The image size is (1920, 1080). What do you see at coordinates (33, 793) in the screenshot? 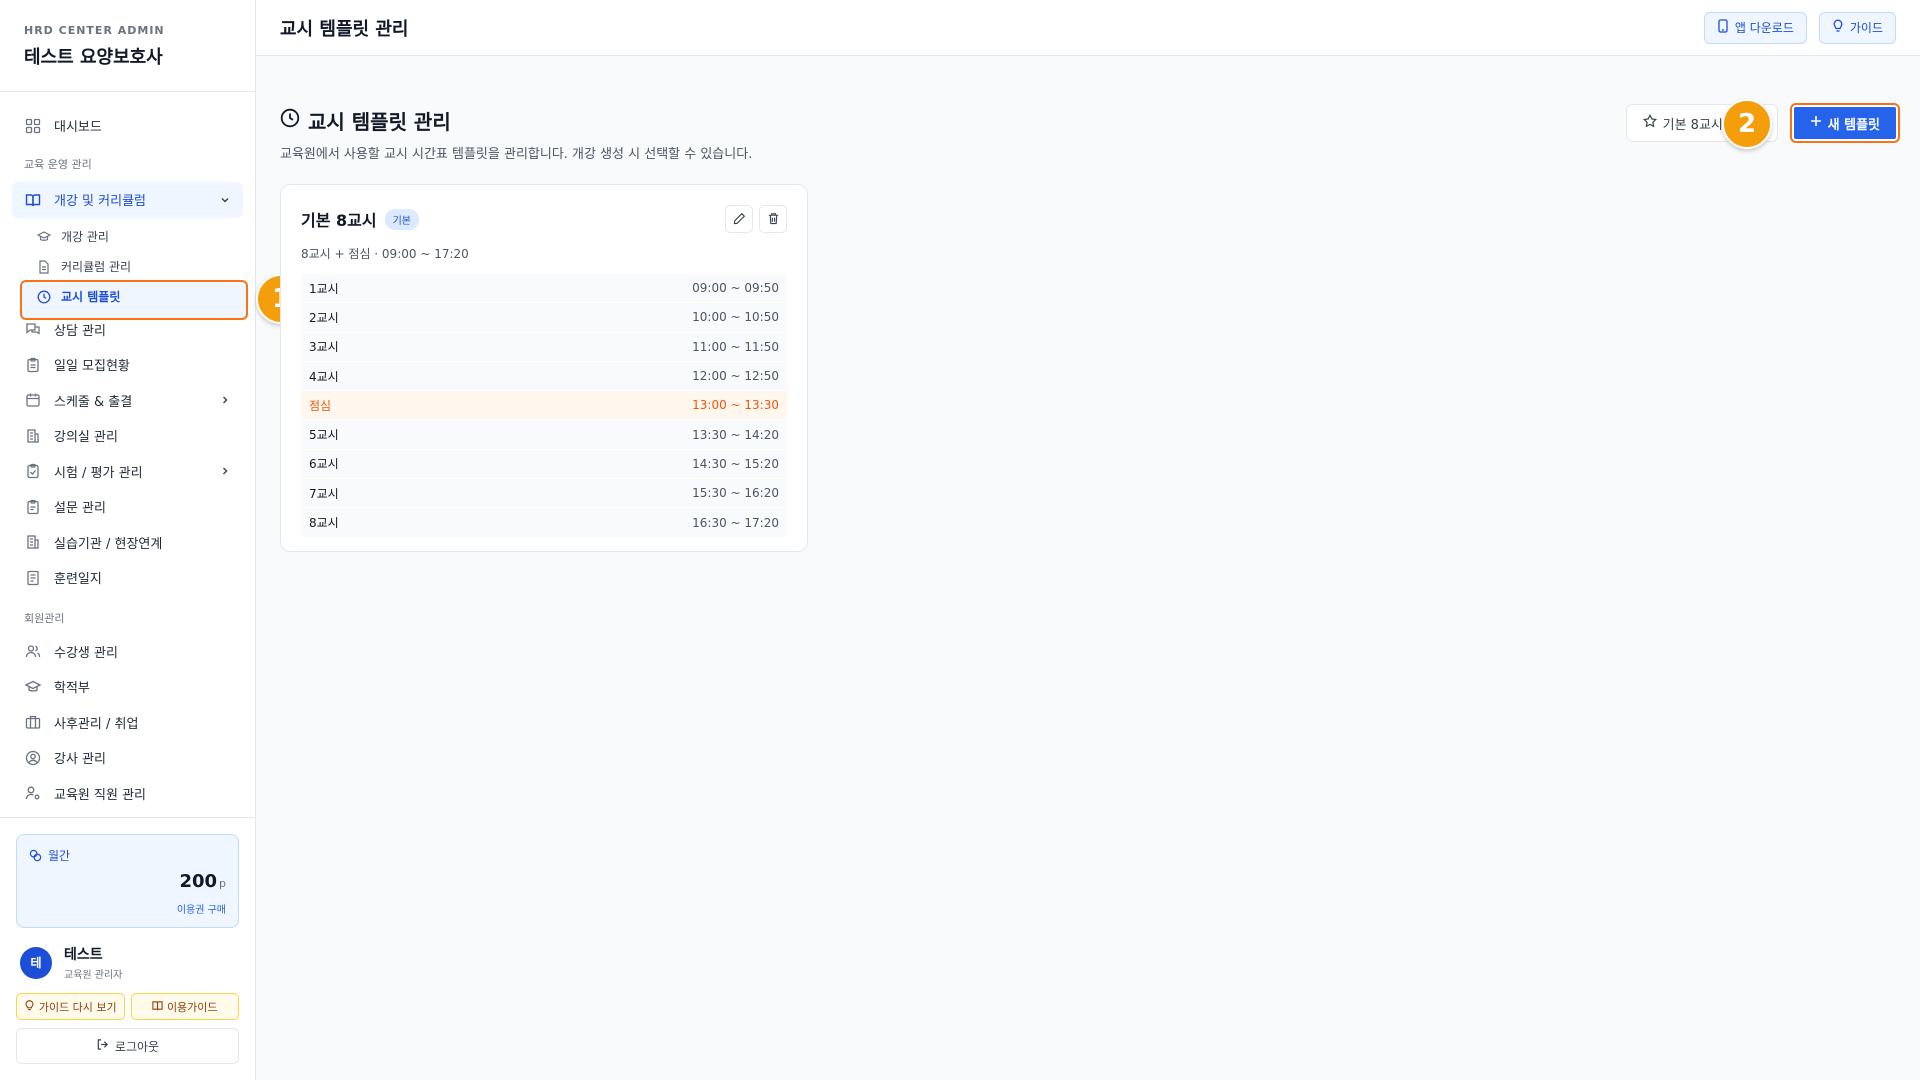
I see `user-cog-icon` at bounding box center [33, 793].